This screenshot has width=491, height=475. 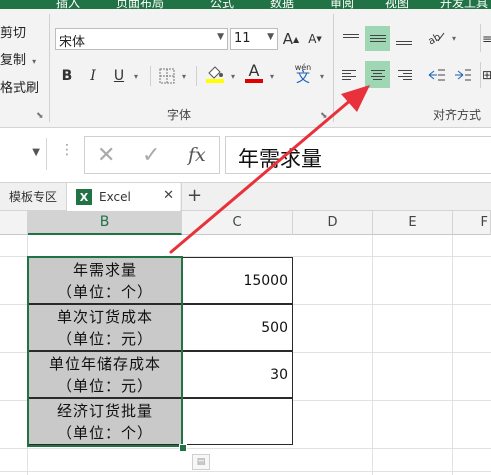 I want to click on annotation-arrow, so click(x=269, y=169).